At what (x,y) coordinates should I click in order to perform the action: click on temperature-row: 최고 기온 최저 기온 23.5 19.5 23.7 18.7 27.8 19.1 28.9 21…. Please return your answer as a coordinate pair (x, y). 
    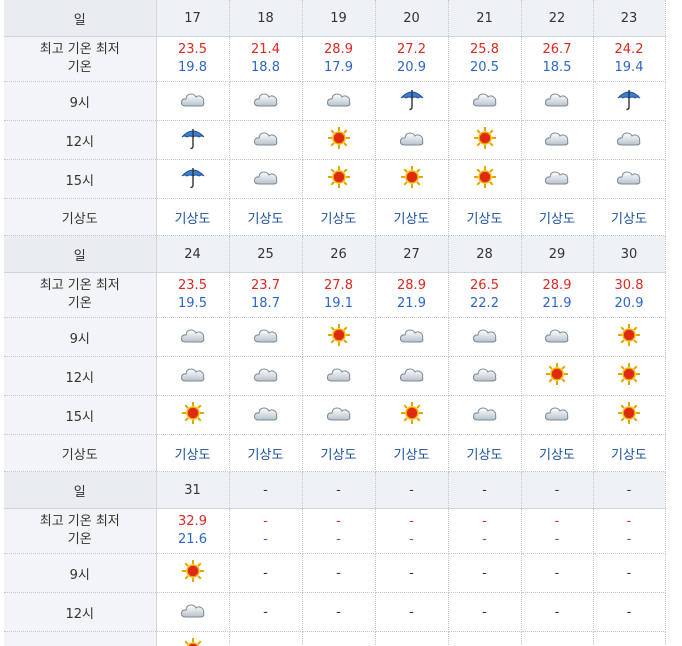
    Looking at the image, I should click on (335, 295).